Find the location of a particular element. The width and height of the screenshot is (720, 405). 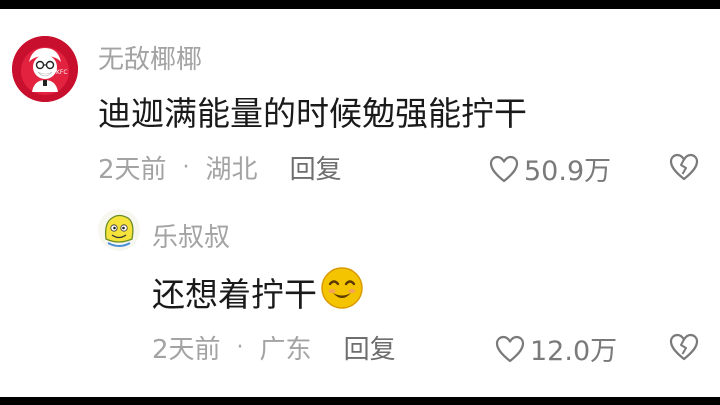

username: 乐叔叔 is located at coordinates (191, 235).